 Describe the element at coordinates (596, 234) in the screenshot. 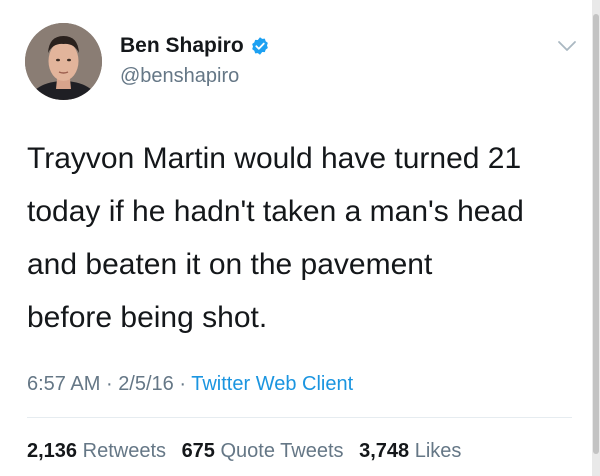

I see `scrollbar-thumb` at that location.